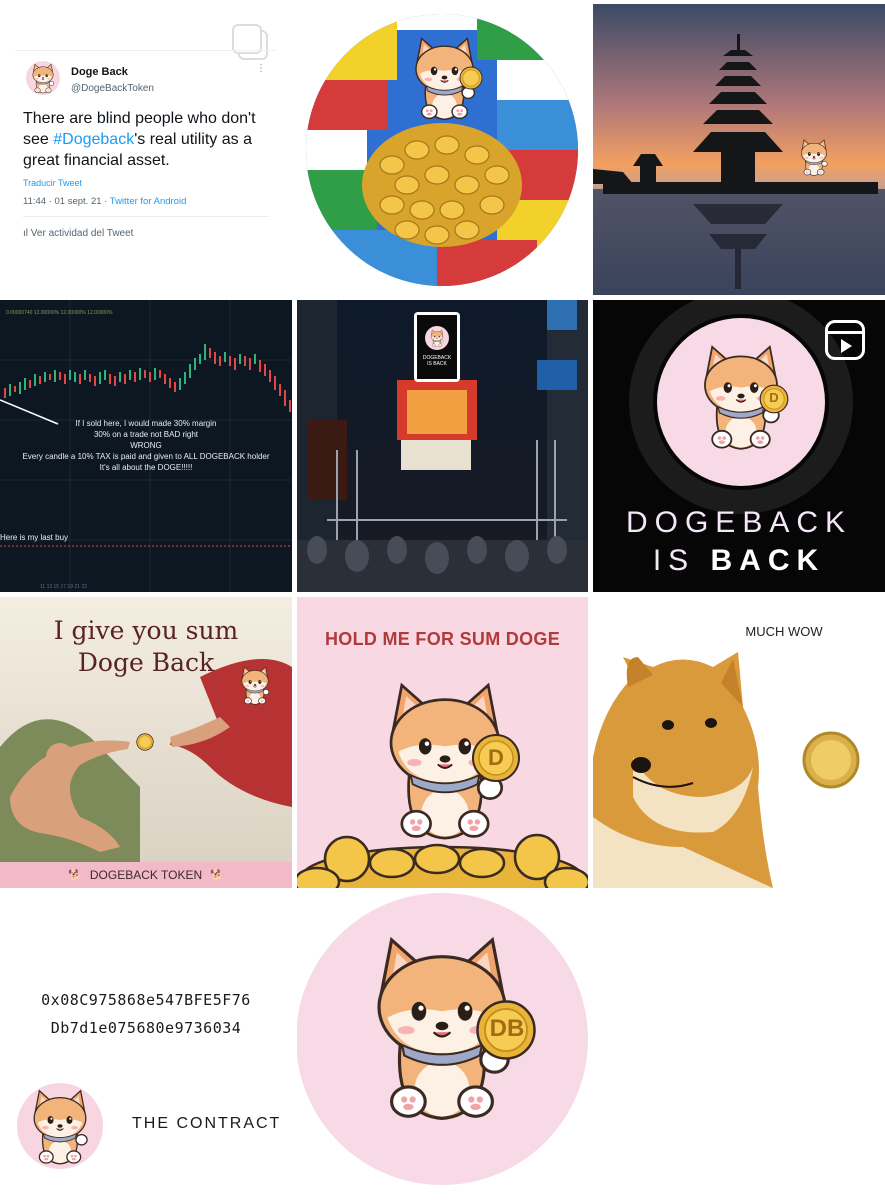 The width and height of the screenshot is (885, 1200). Describe the element at coordinates (442, 1043) in the screenshot. I see `logo-post: DB` at that location.